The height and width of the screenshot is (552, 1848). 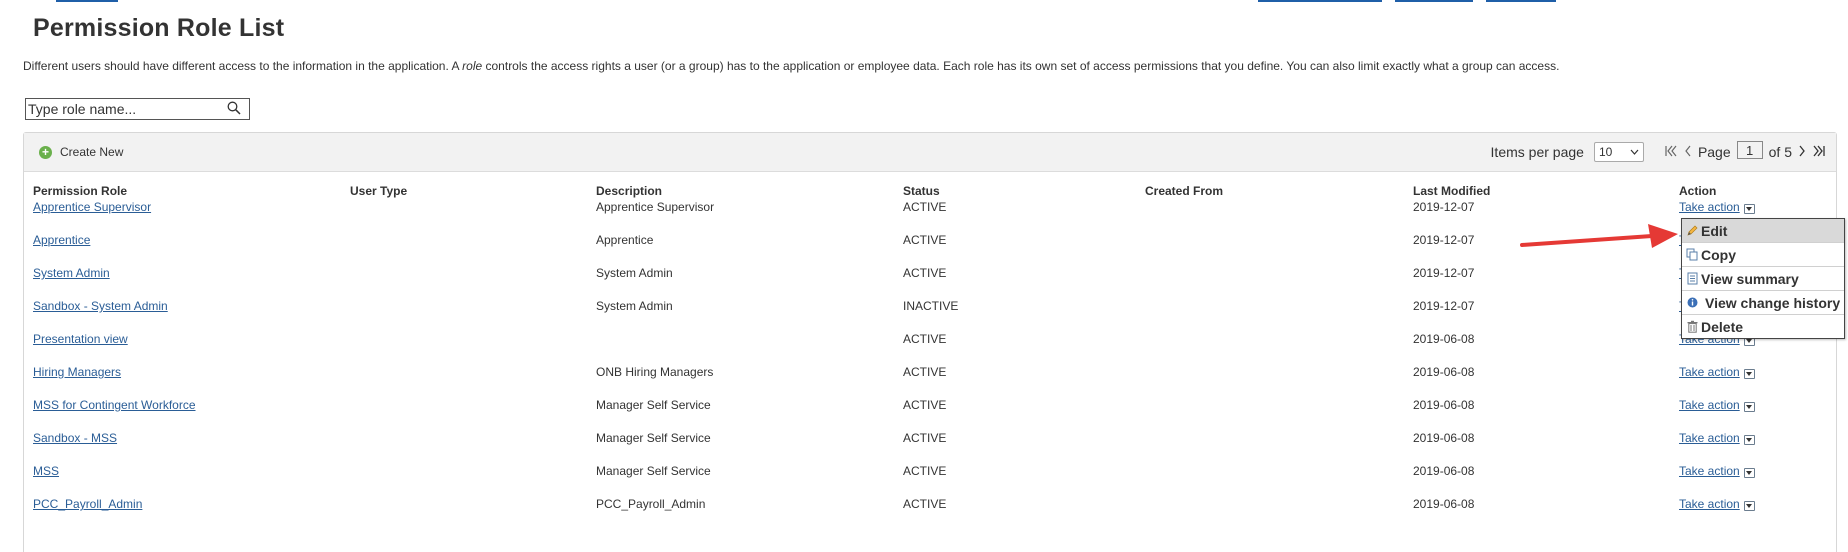 What do you see at coordinates (1773, 302) in the screenshot?
I see `menu-item-label: View change history` at bounding box center [1773, 302].